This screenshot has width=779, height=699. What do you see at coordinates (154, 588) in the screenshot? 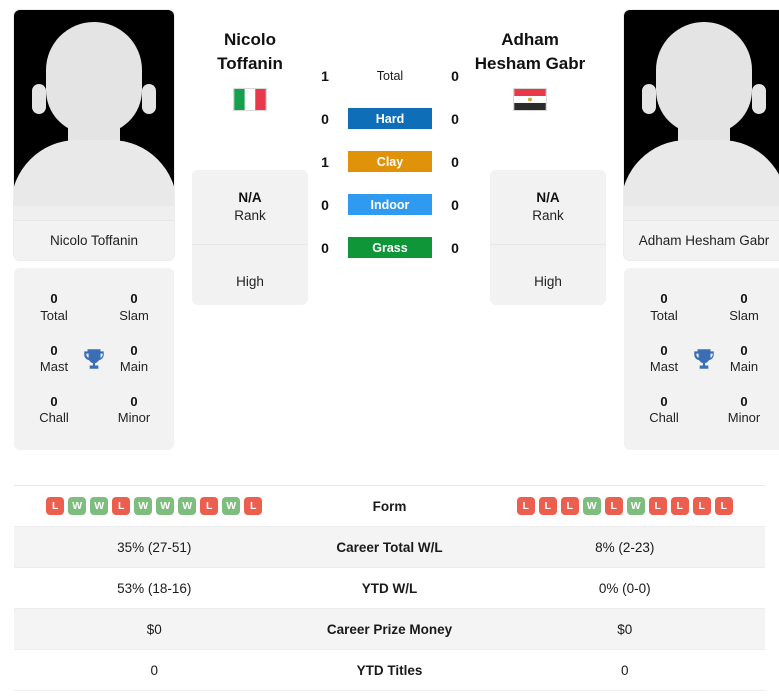
I see `left-ytd-wl: 53% (18-16)` at bounding box center [154, 588].